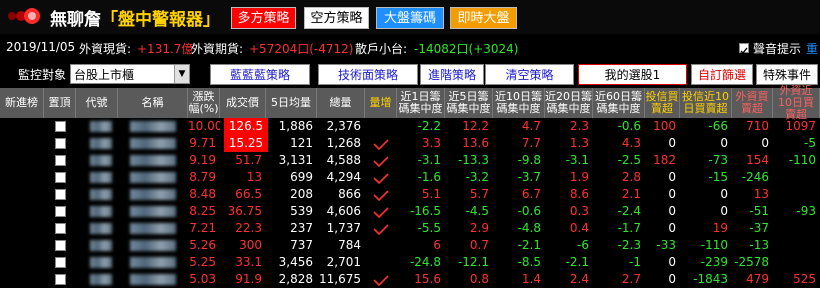 The height and width of the screenshot is (288, 820). Describe the element at coordinates (752, 103) in the screenshot. I see `header-foreign-net: 外資買賣超` at that location.